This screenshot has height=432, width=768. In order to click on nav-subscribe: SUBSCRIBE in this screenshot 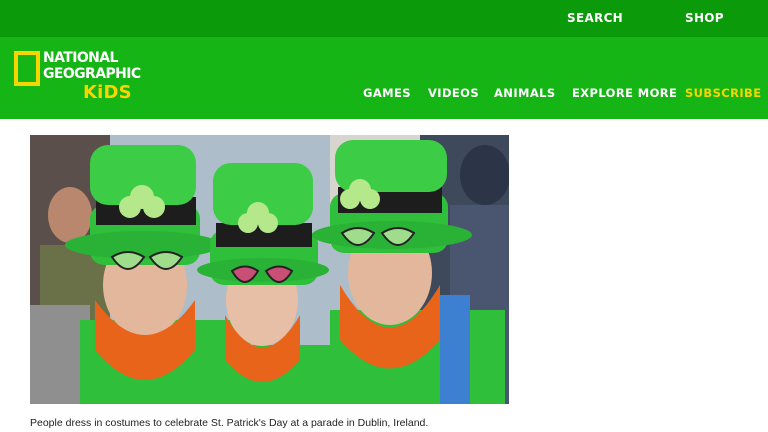, I will do `click(723, 93)`.